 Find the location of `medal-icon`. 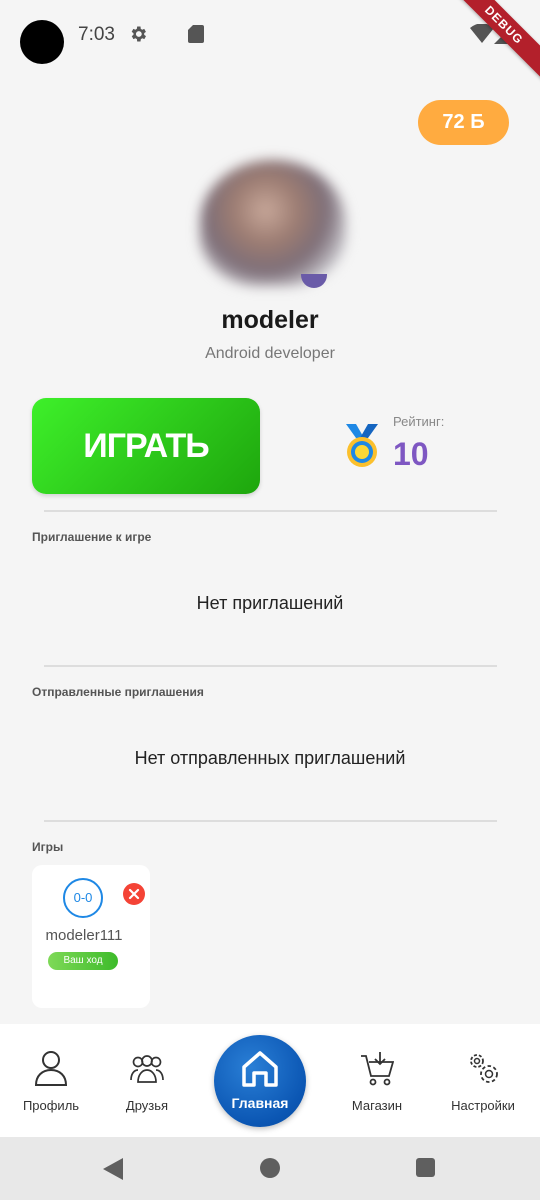

medal-icon is located at coordinates (362, 445).